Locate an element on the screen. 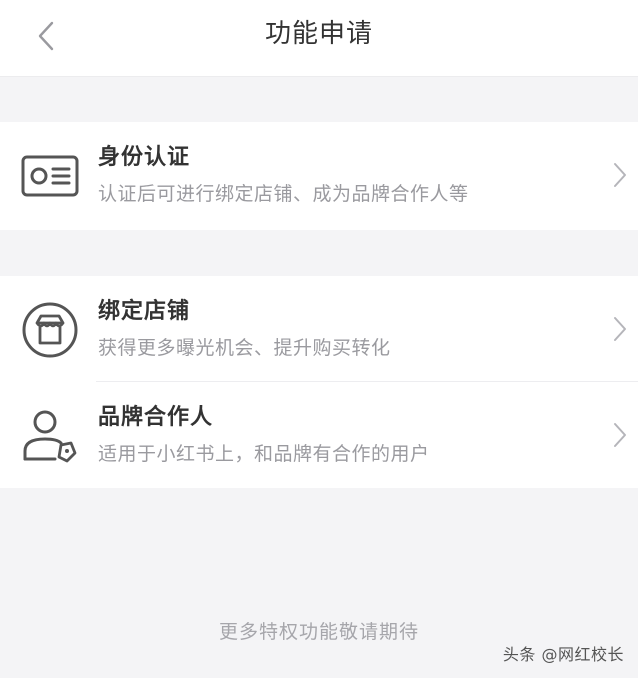 The height and width of the screenshot is (678, 638). item-title: 身份认证 is located at coordinates (144, 157).